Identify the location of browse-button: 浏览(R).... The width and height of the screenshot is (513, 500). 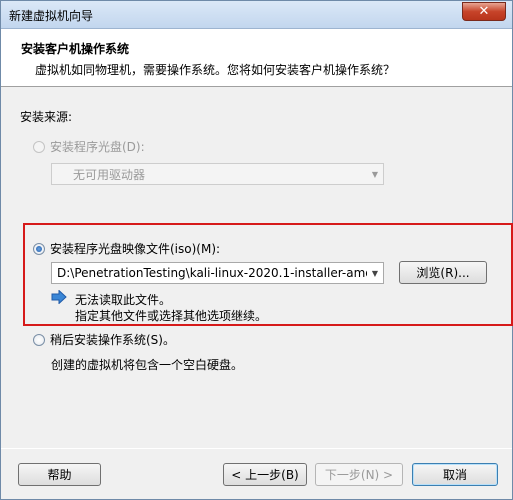
(443, 272).